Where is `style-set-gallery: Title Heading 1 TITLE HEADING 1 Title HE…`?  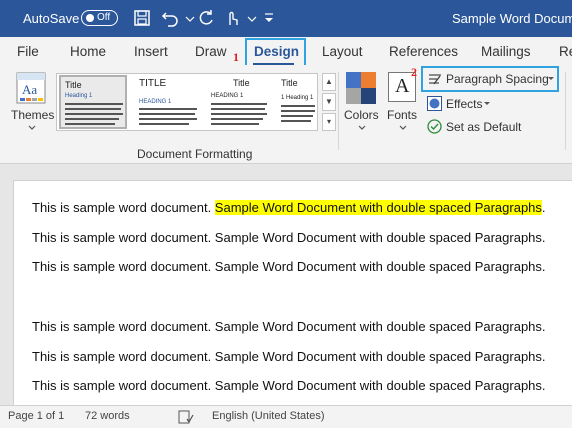
style-set-gallery: Title Heading 1 TITLE HEADING 1 Title HE… is located at coordinates (187, 102).